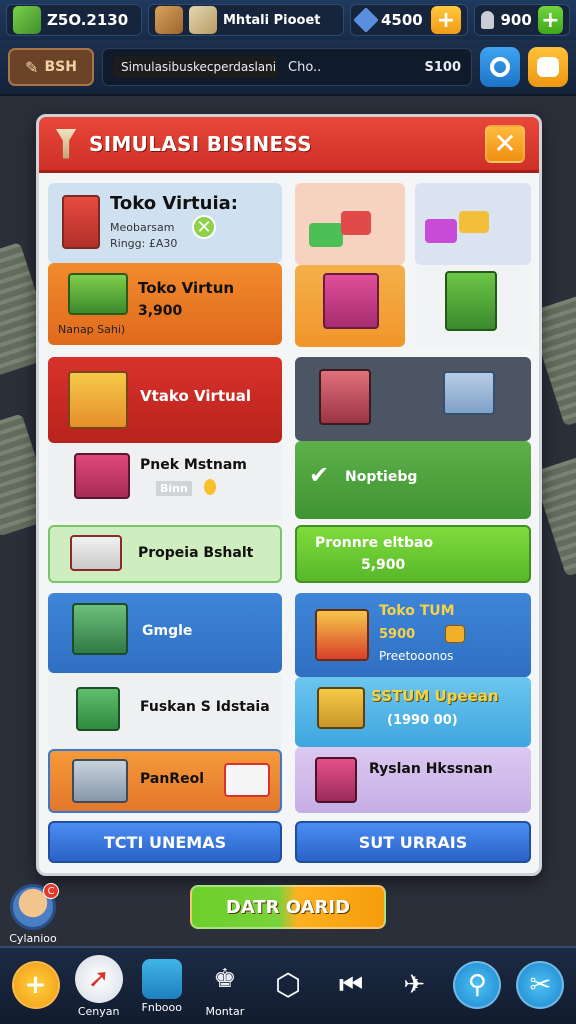  Describe the element at coordinates (98, 1011) in the screenshot. I see `nav-label: Cenyan` at that location.